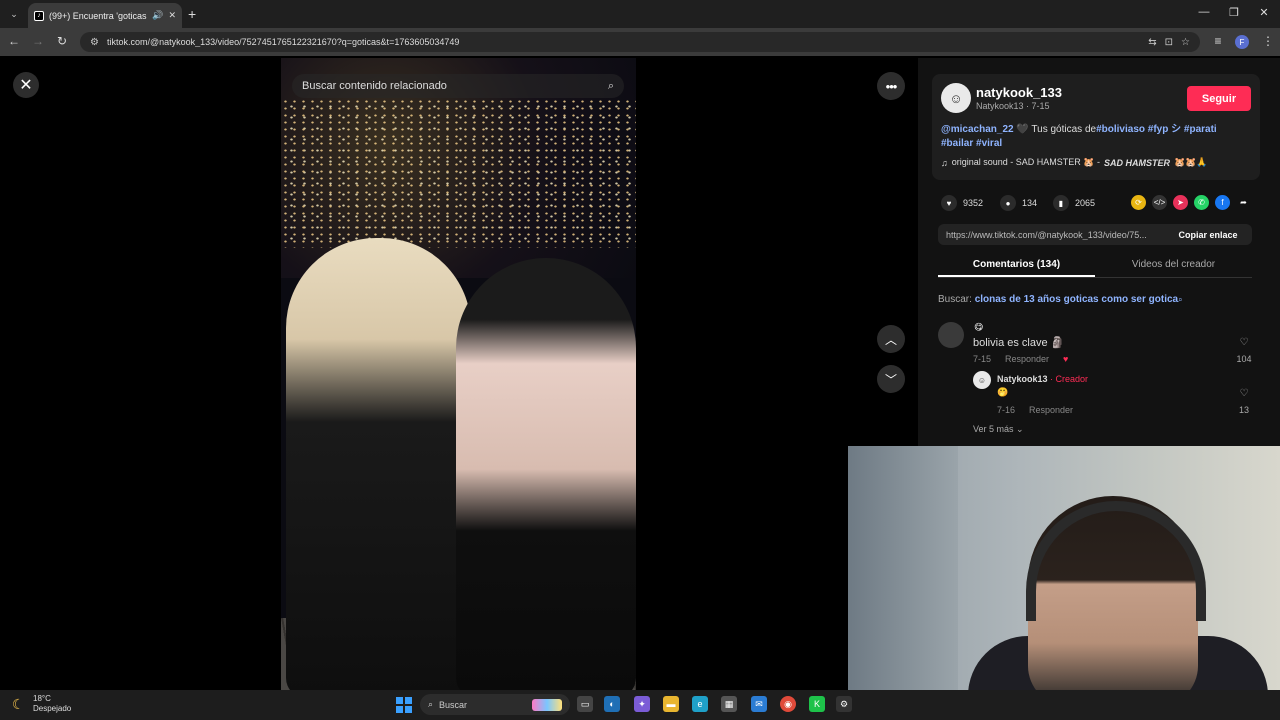 The width and height of the screenshot is (1280, 720). Describe the element at coordinates (38, 41) in the screenshot. I see `forward-icon: →` at that location.